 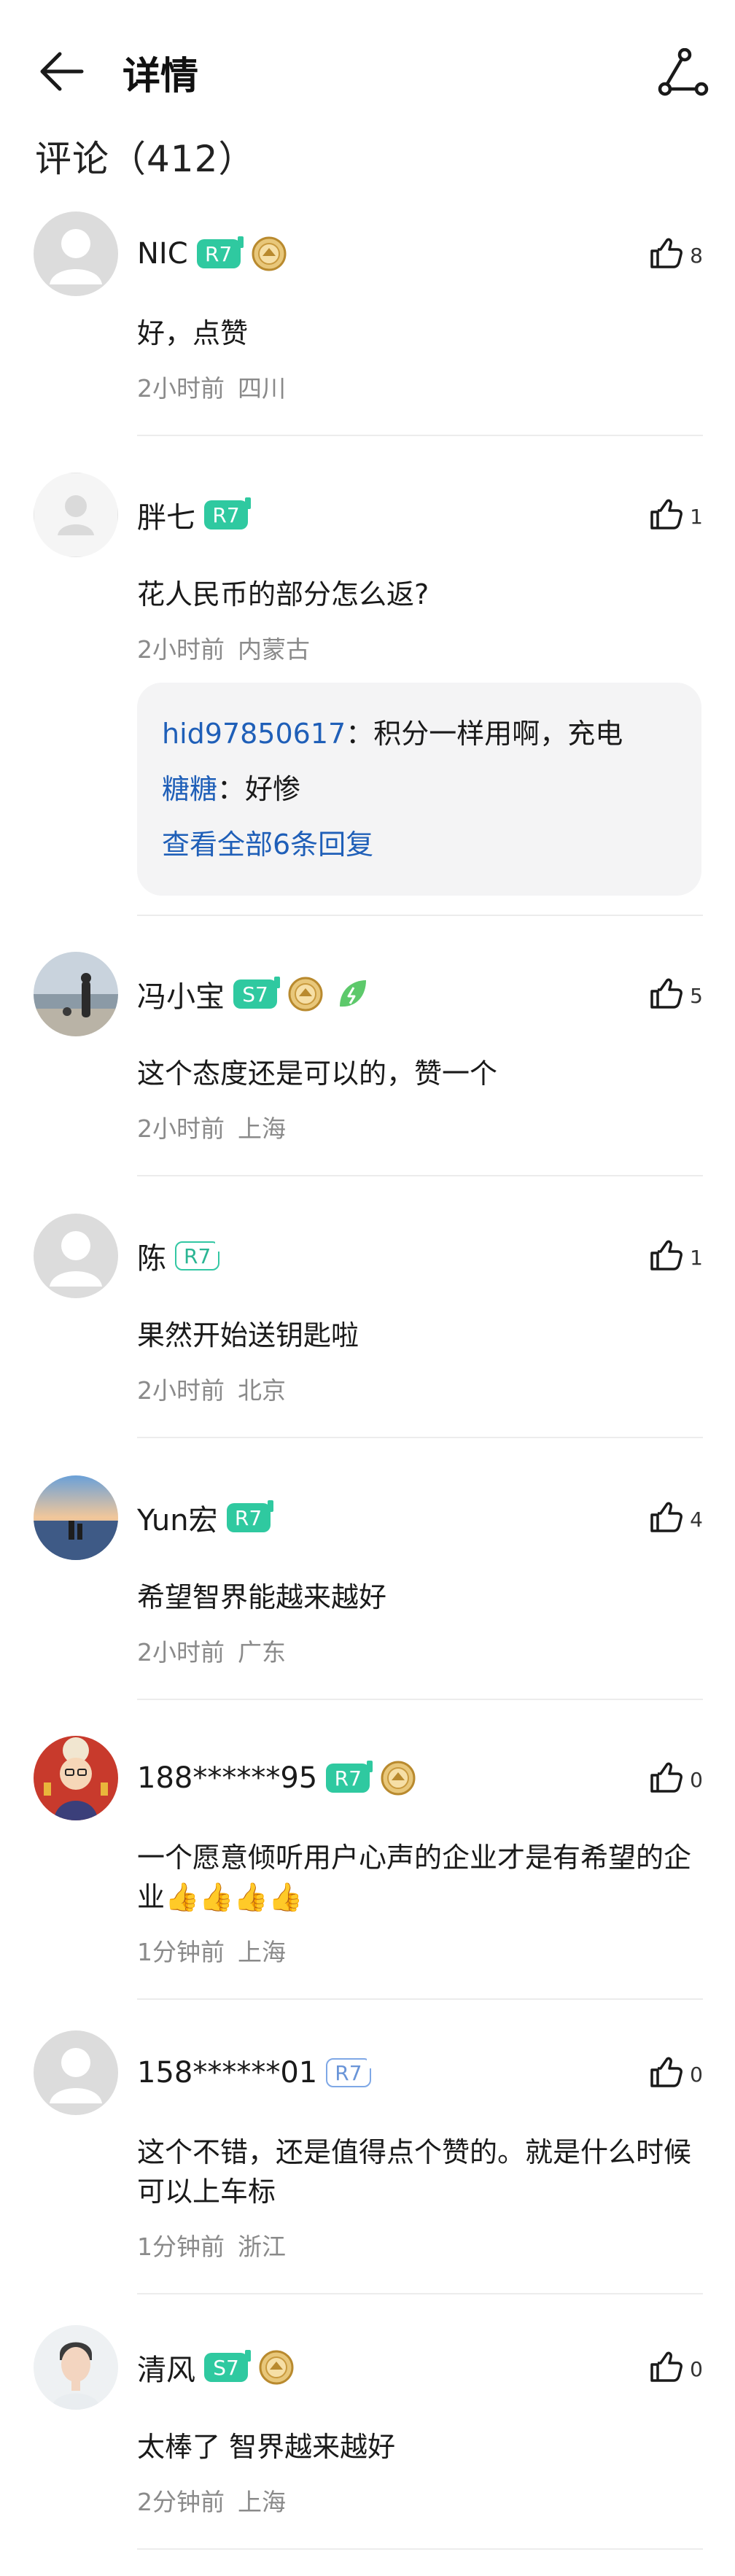 I want to click on commenter-name: 冯小宝, so click(x=181, y=994).